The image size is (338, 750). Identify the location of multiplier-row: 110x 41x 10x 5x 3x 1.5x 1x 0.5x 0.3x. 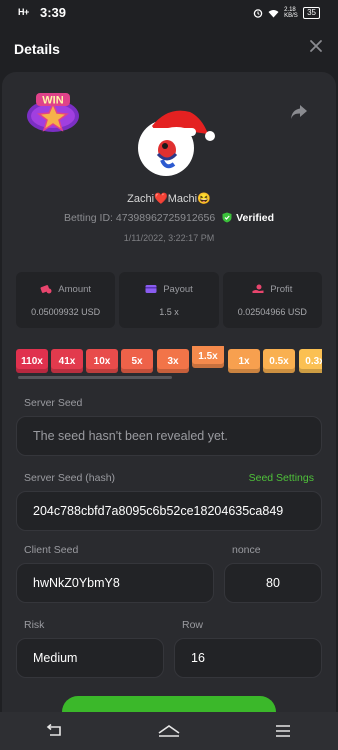
(169, 360).